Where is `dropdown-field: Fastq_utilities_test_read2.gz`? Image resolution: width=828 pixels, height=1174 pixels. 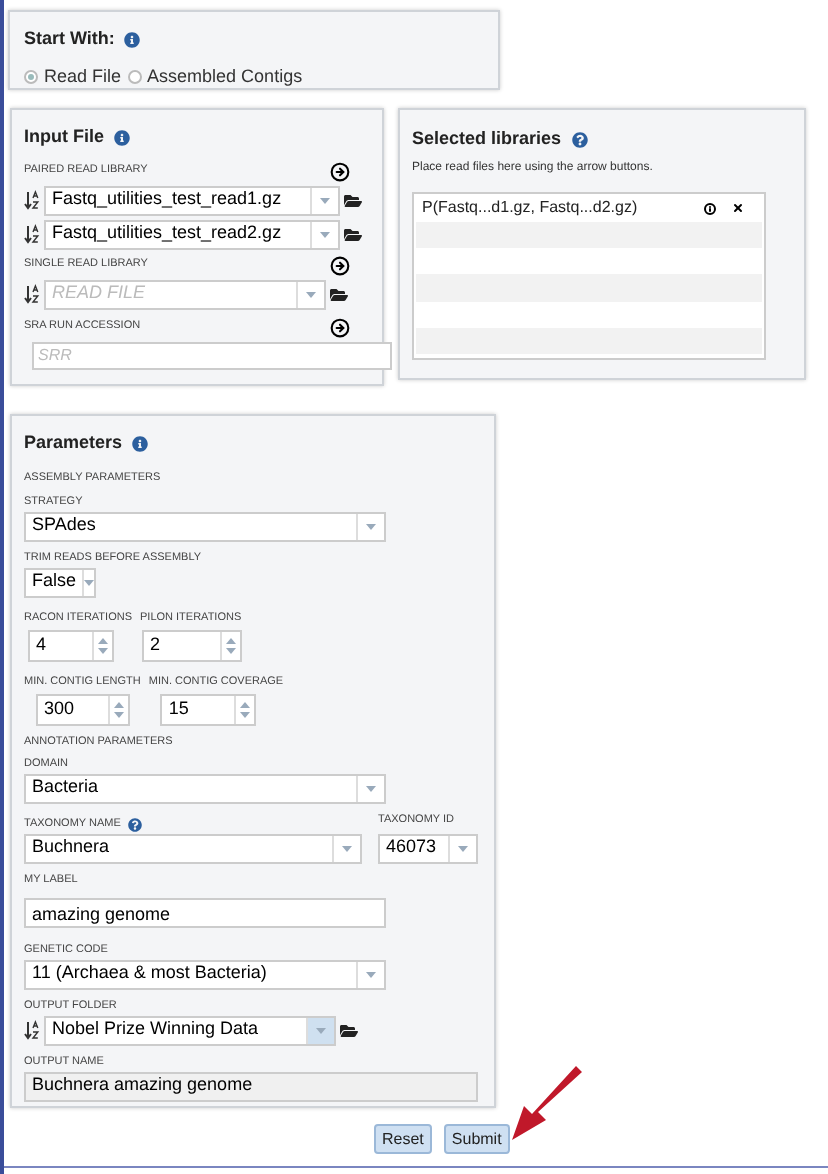 dropdown-field: Fastq_utilities_test_read2.gz is located at coordinates (192, 234).